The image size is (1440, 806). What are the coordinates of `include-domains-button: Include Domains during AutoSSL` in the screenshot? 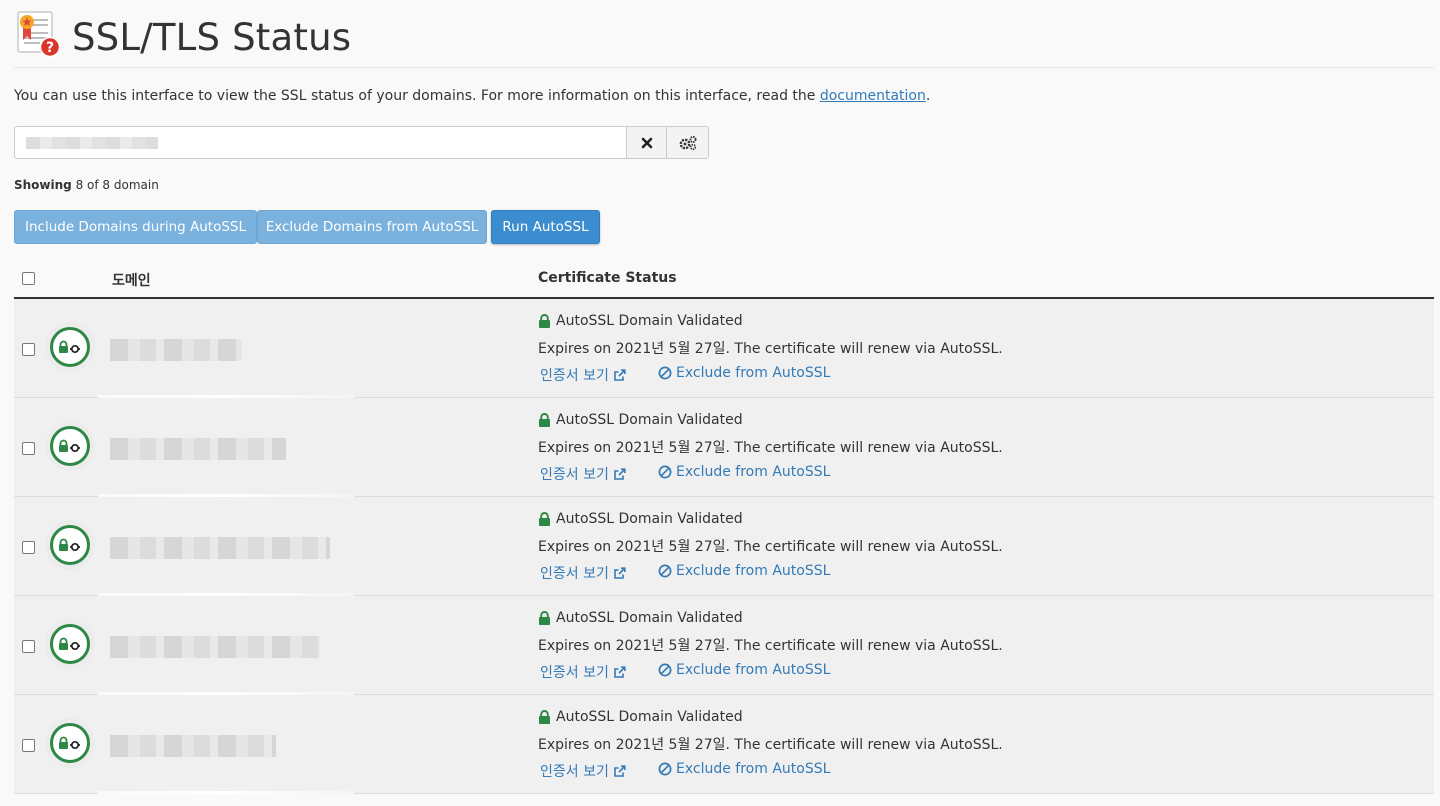 It's located at (135, 227).